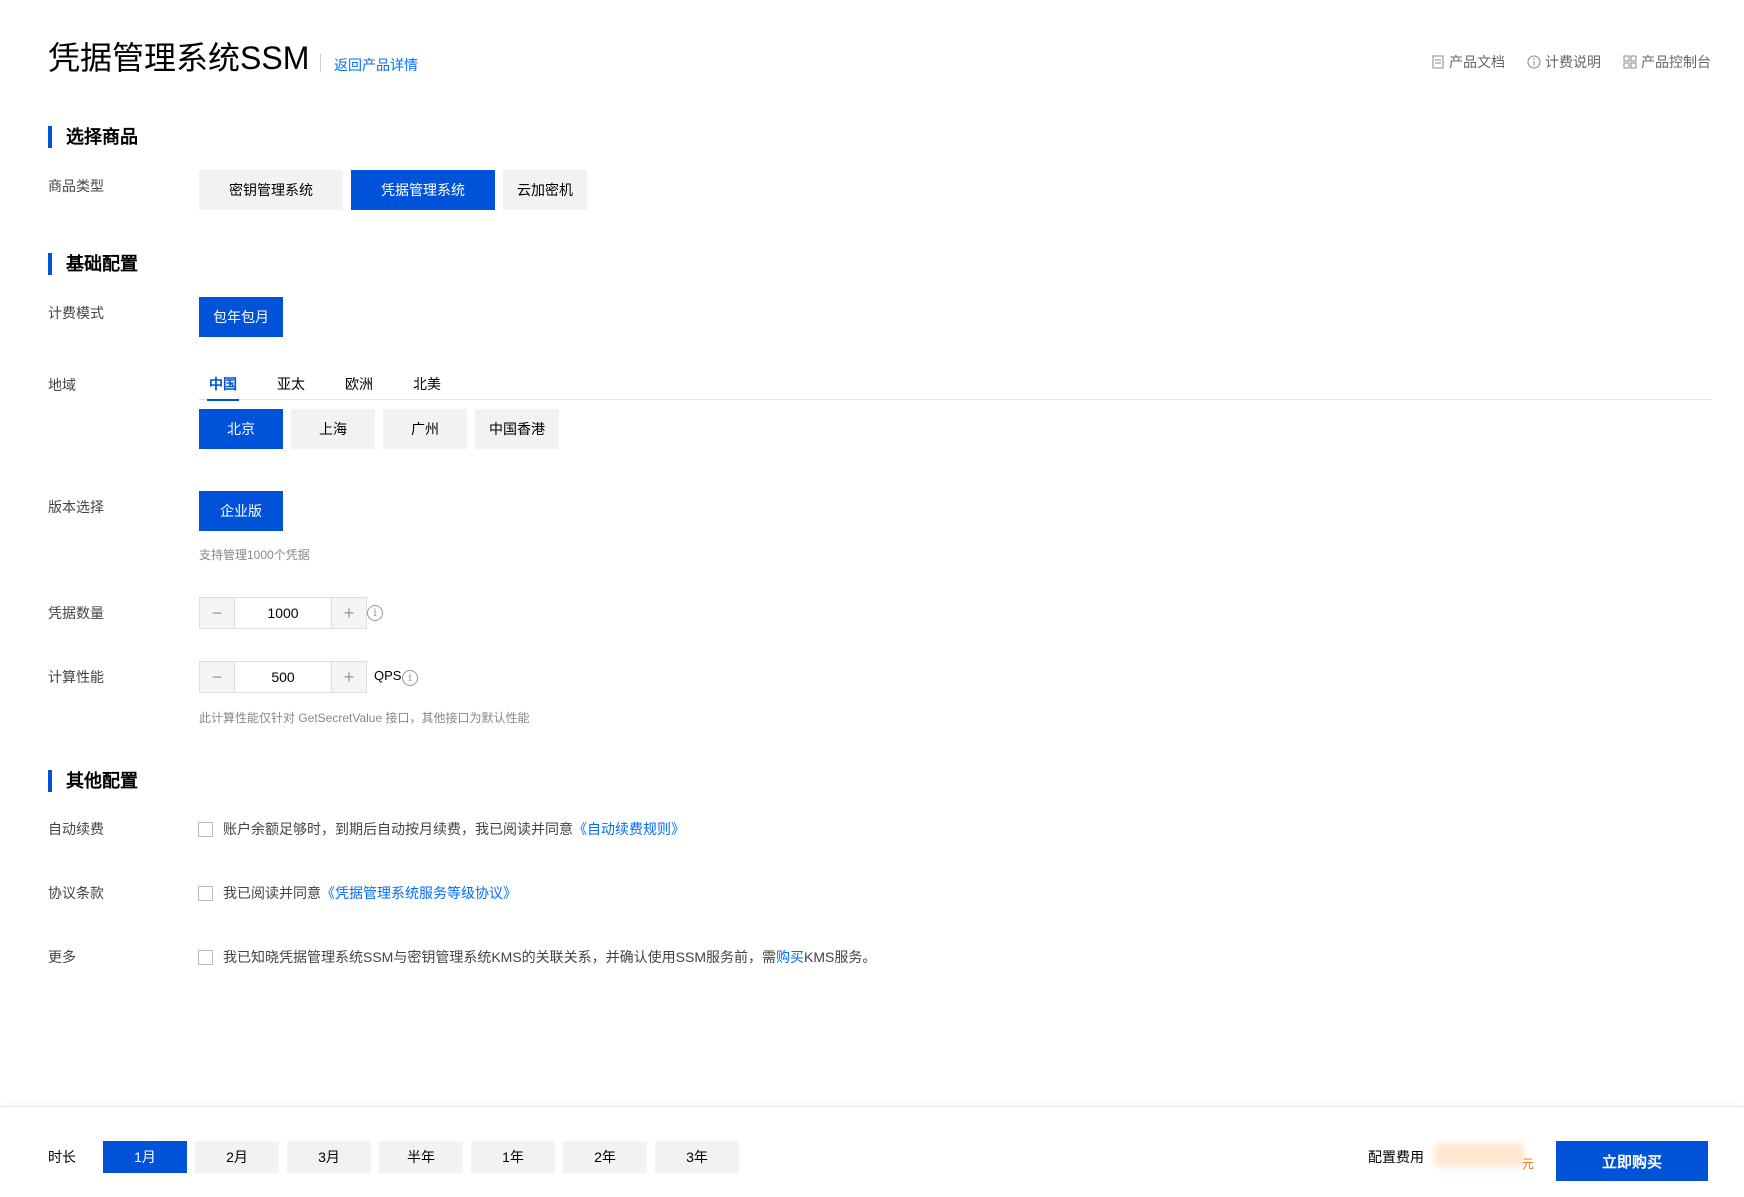 The image size is (1744, 1197). I want to click on duration-3-months: 3月, so click(329, 1157).